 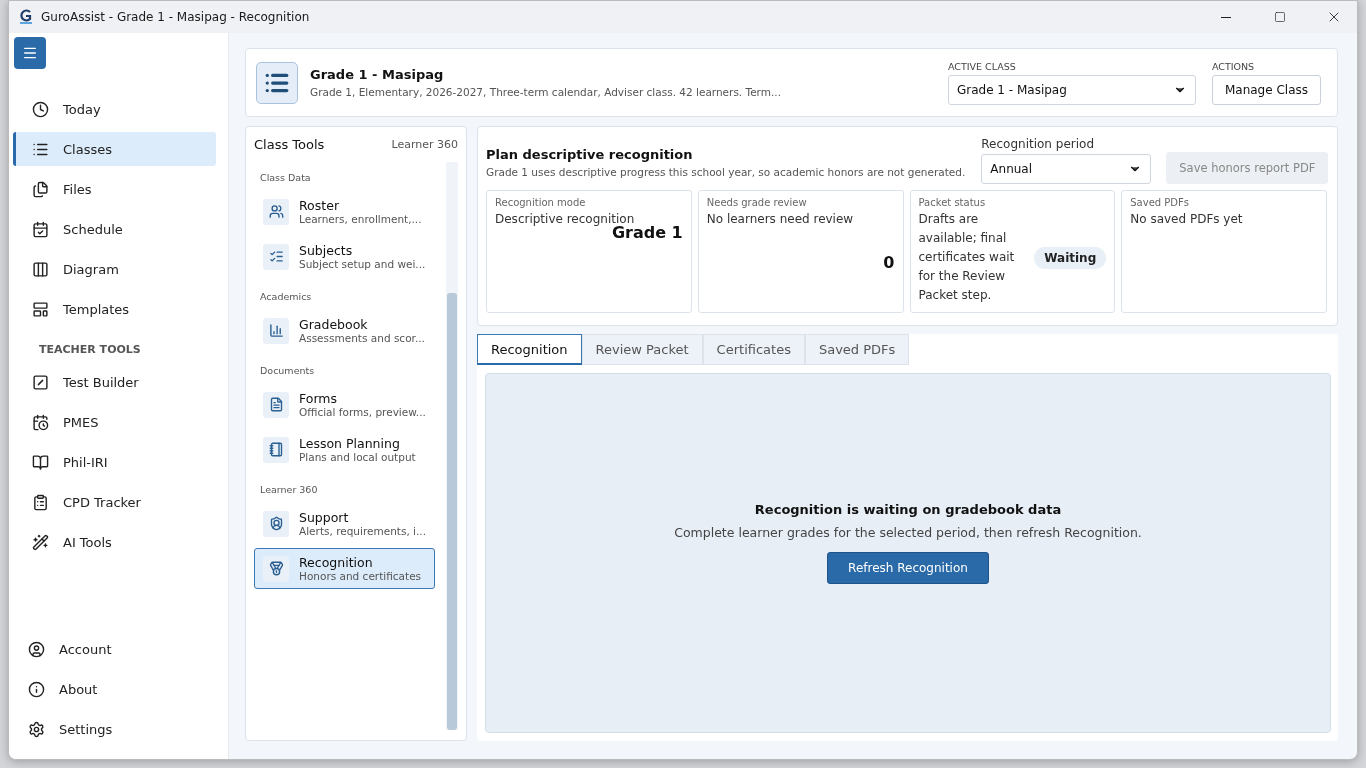 What do you see at coordinates (1066, 169) in the screenshot?
I see `period-dropdown: Annual` at bounding box center [1066, 169].